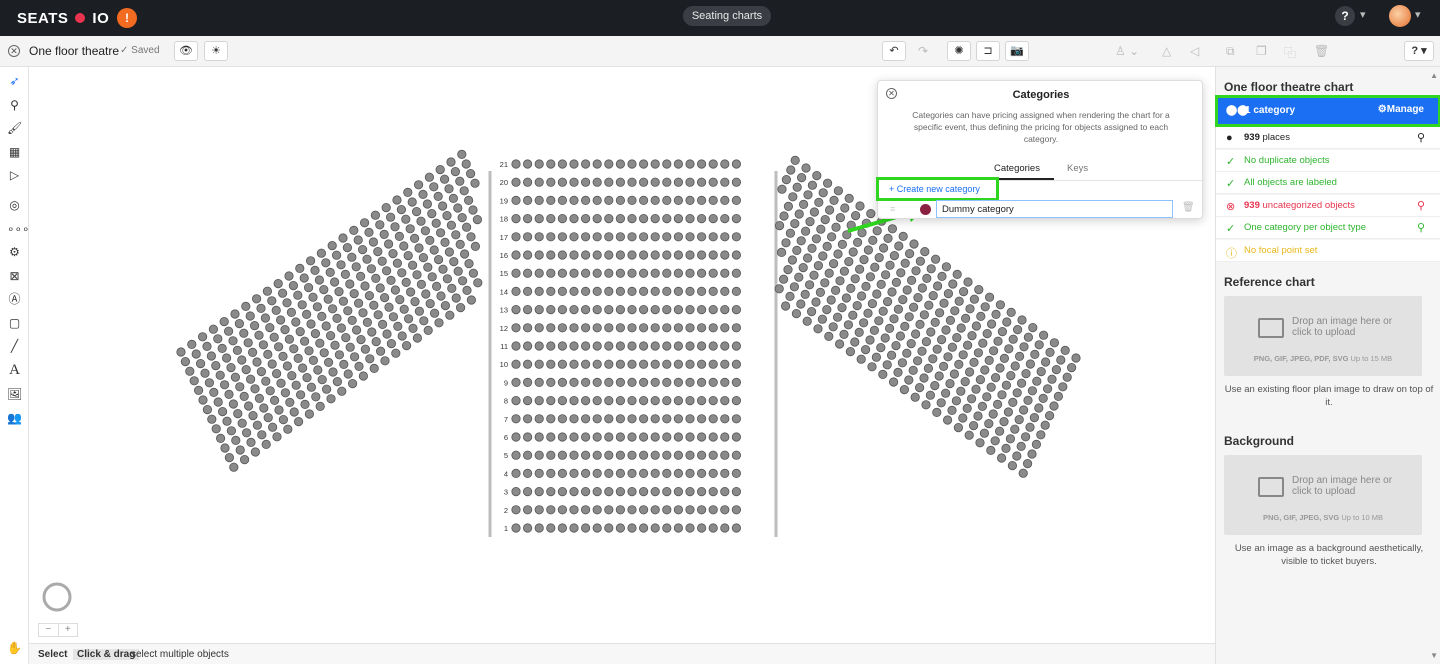 This screenshot has height=664, width=1440. I want to click on section-cross-icon: ⊠, so click(14, 276).